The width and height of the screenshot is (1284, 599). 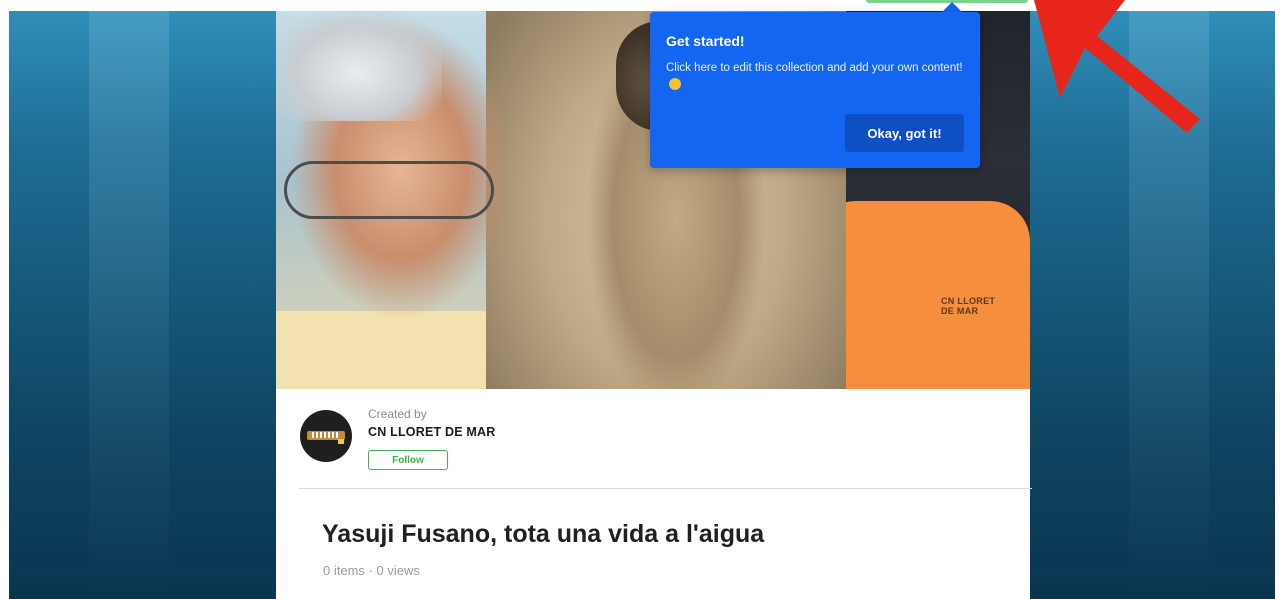 What do you see at coordinates (543, 534) in the screenshot?
I see `collection-title: Yasuji Fusano, tota una vida a l'aigua` at bounding box center [543, 534].